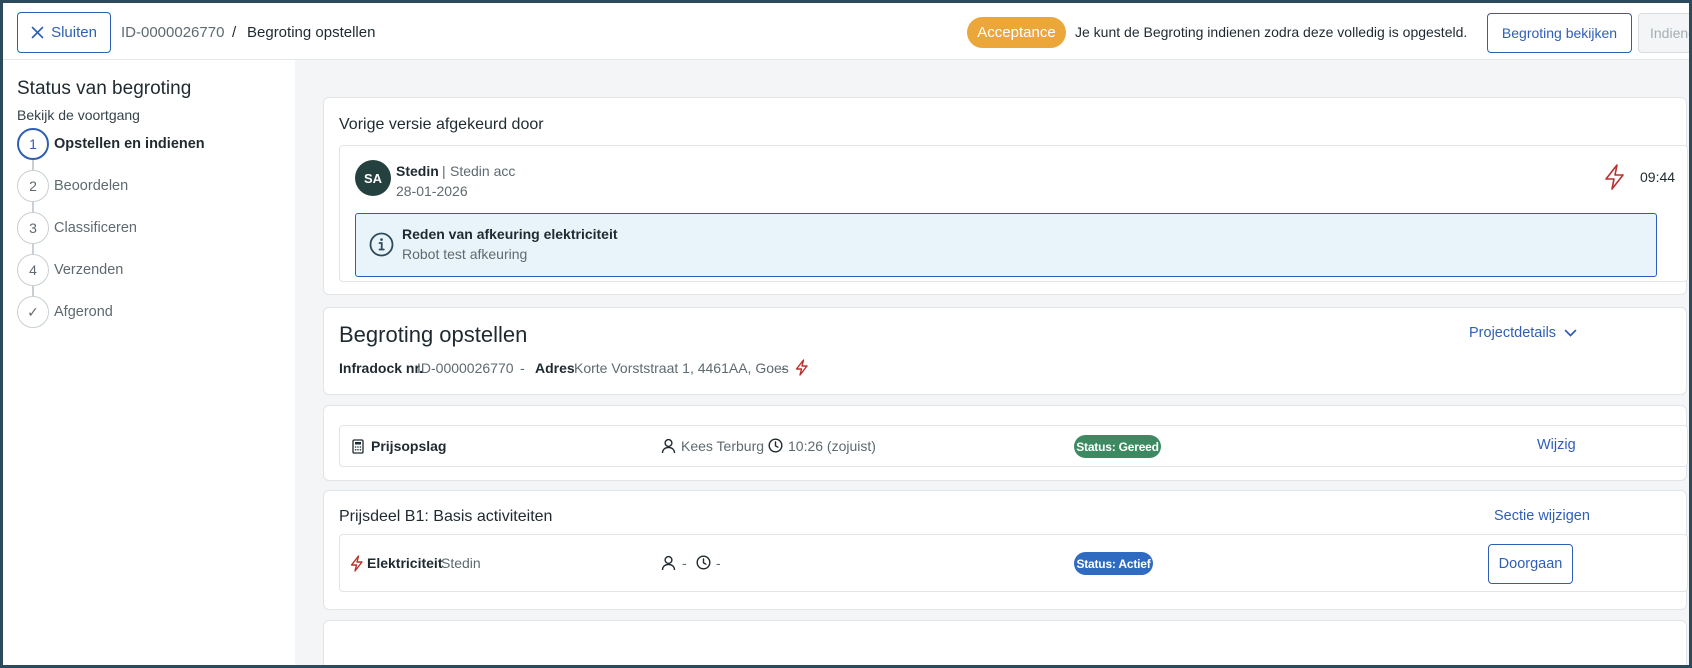 Image resolution: width=1692 pixels, height=668 pixels. What do you see at coordinates (33, 312) in the screenshot?
I see `checkmark-icon: ✓` at bounding box center [33, 312].